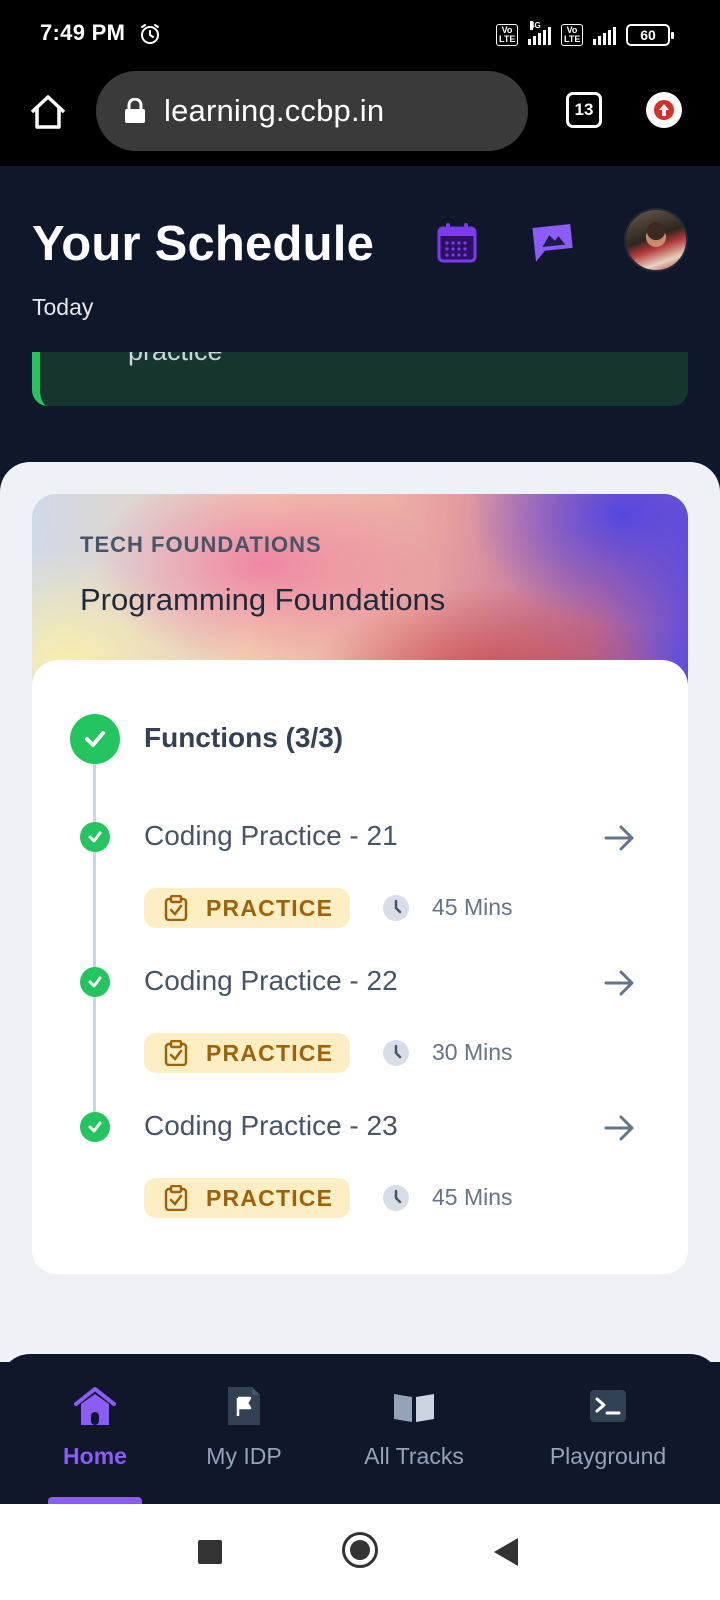 The image size is (720, 1600). What do you see at coordinates (360, 1018) in the screenshot?
I see `practice-item: Coding Practice - 22 PRACTICE 30 Mins` at bounding box center [360, 1018].